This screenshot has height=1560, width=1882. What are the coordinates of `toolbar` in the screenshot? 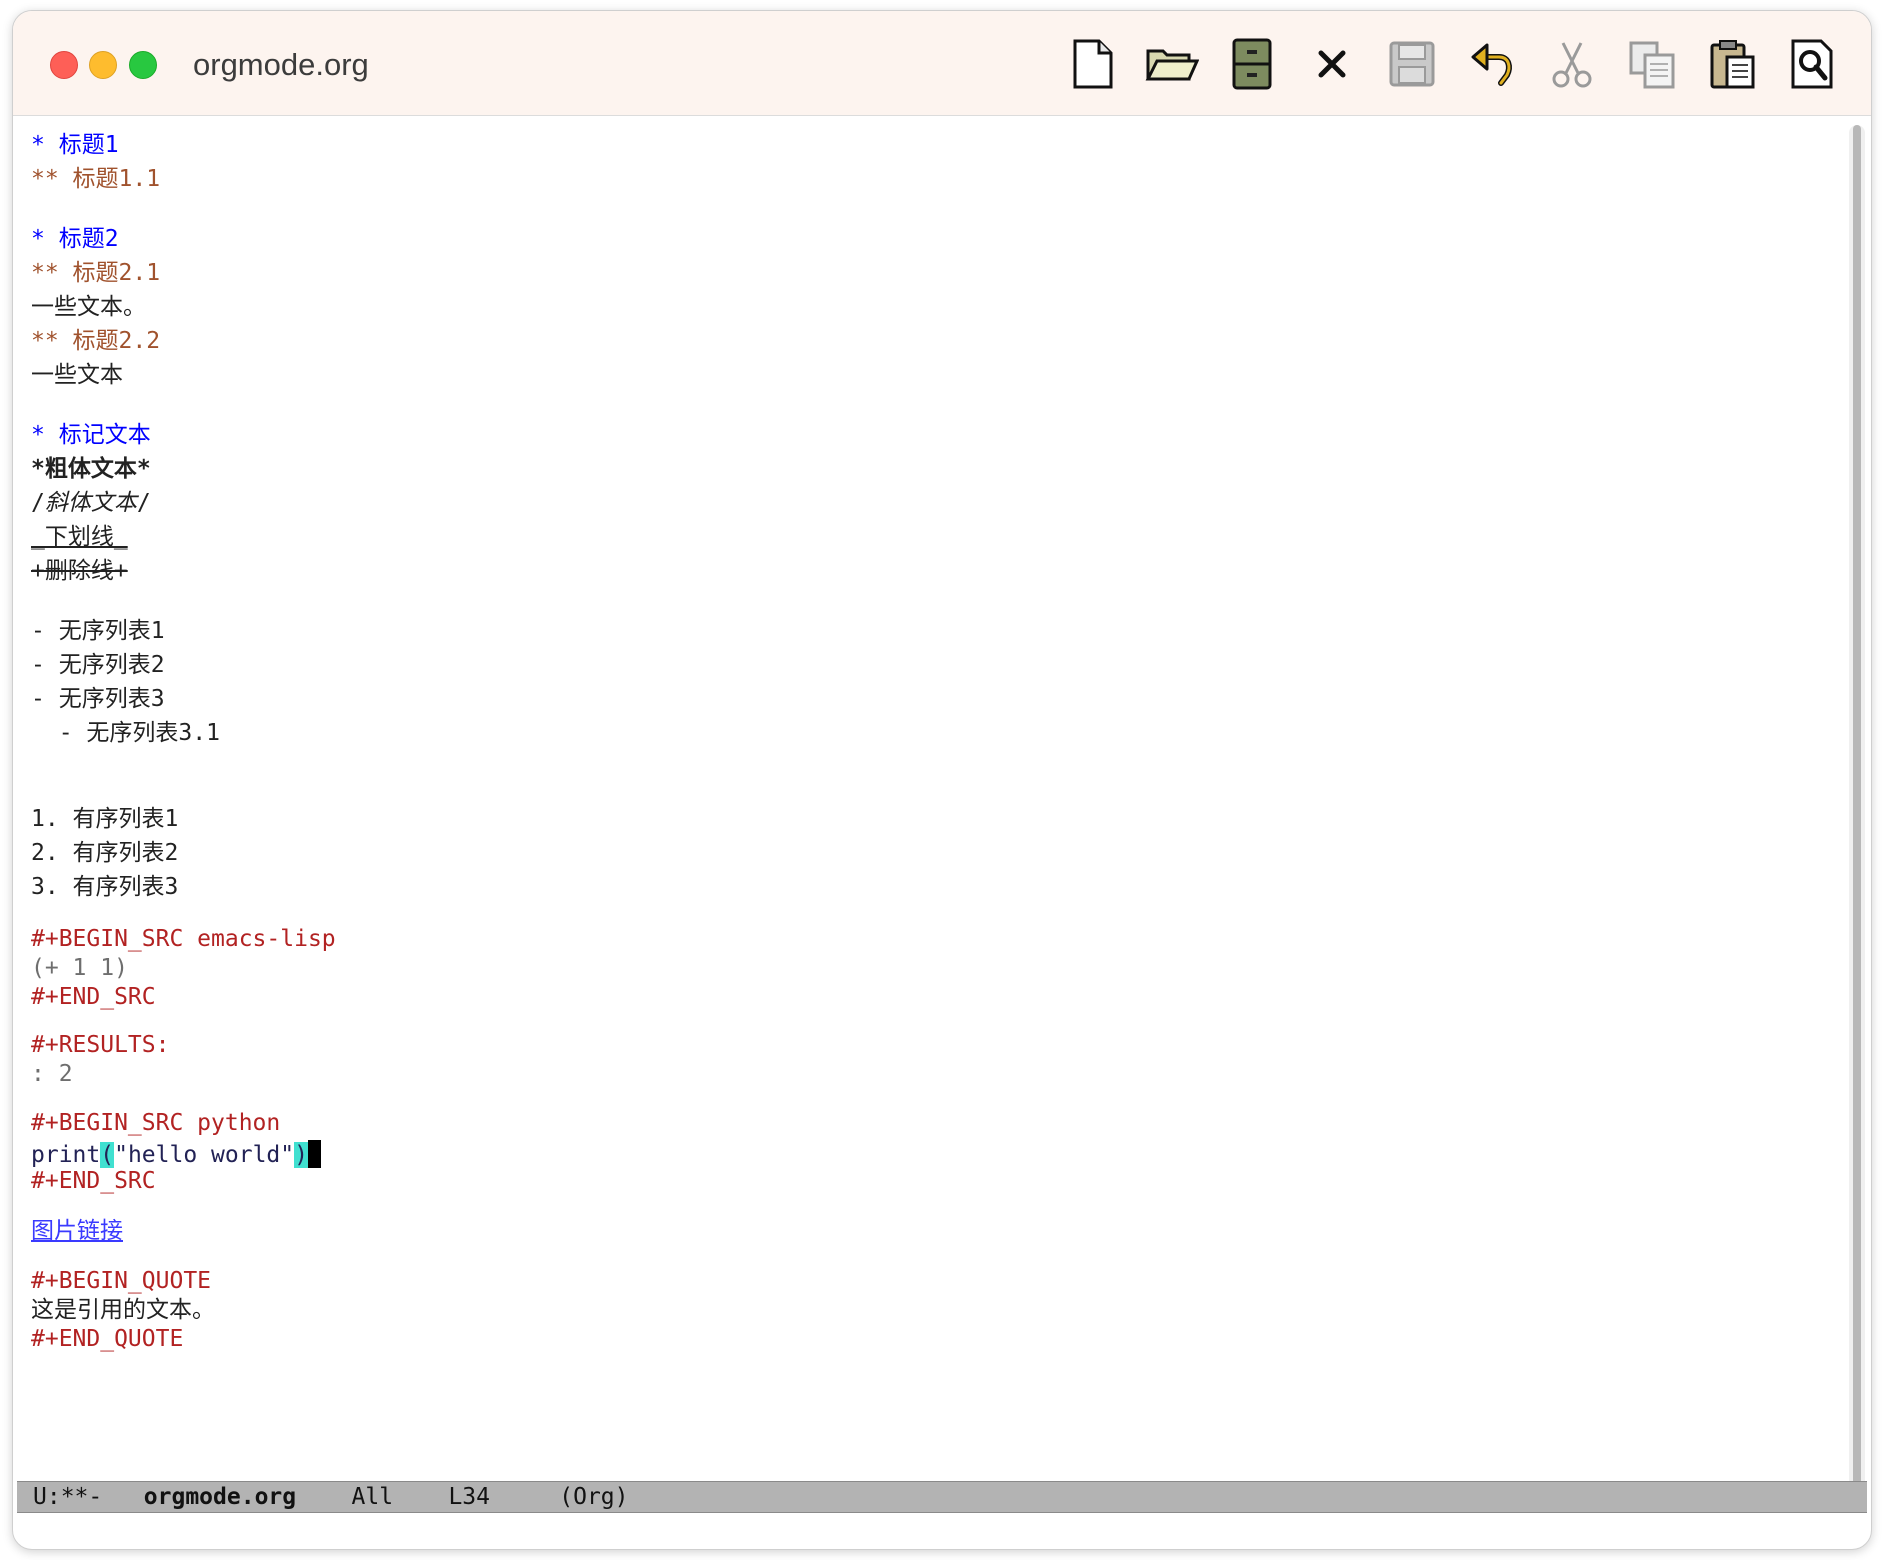 It's located at (1441, 65).